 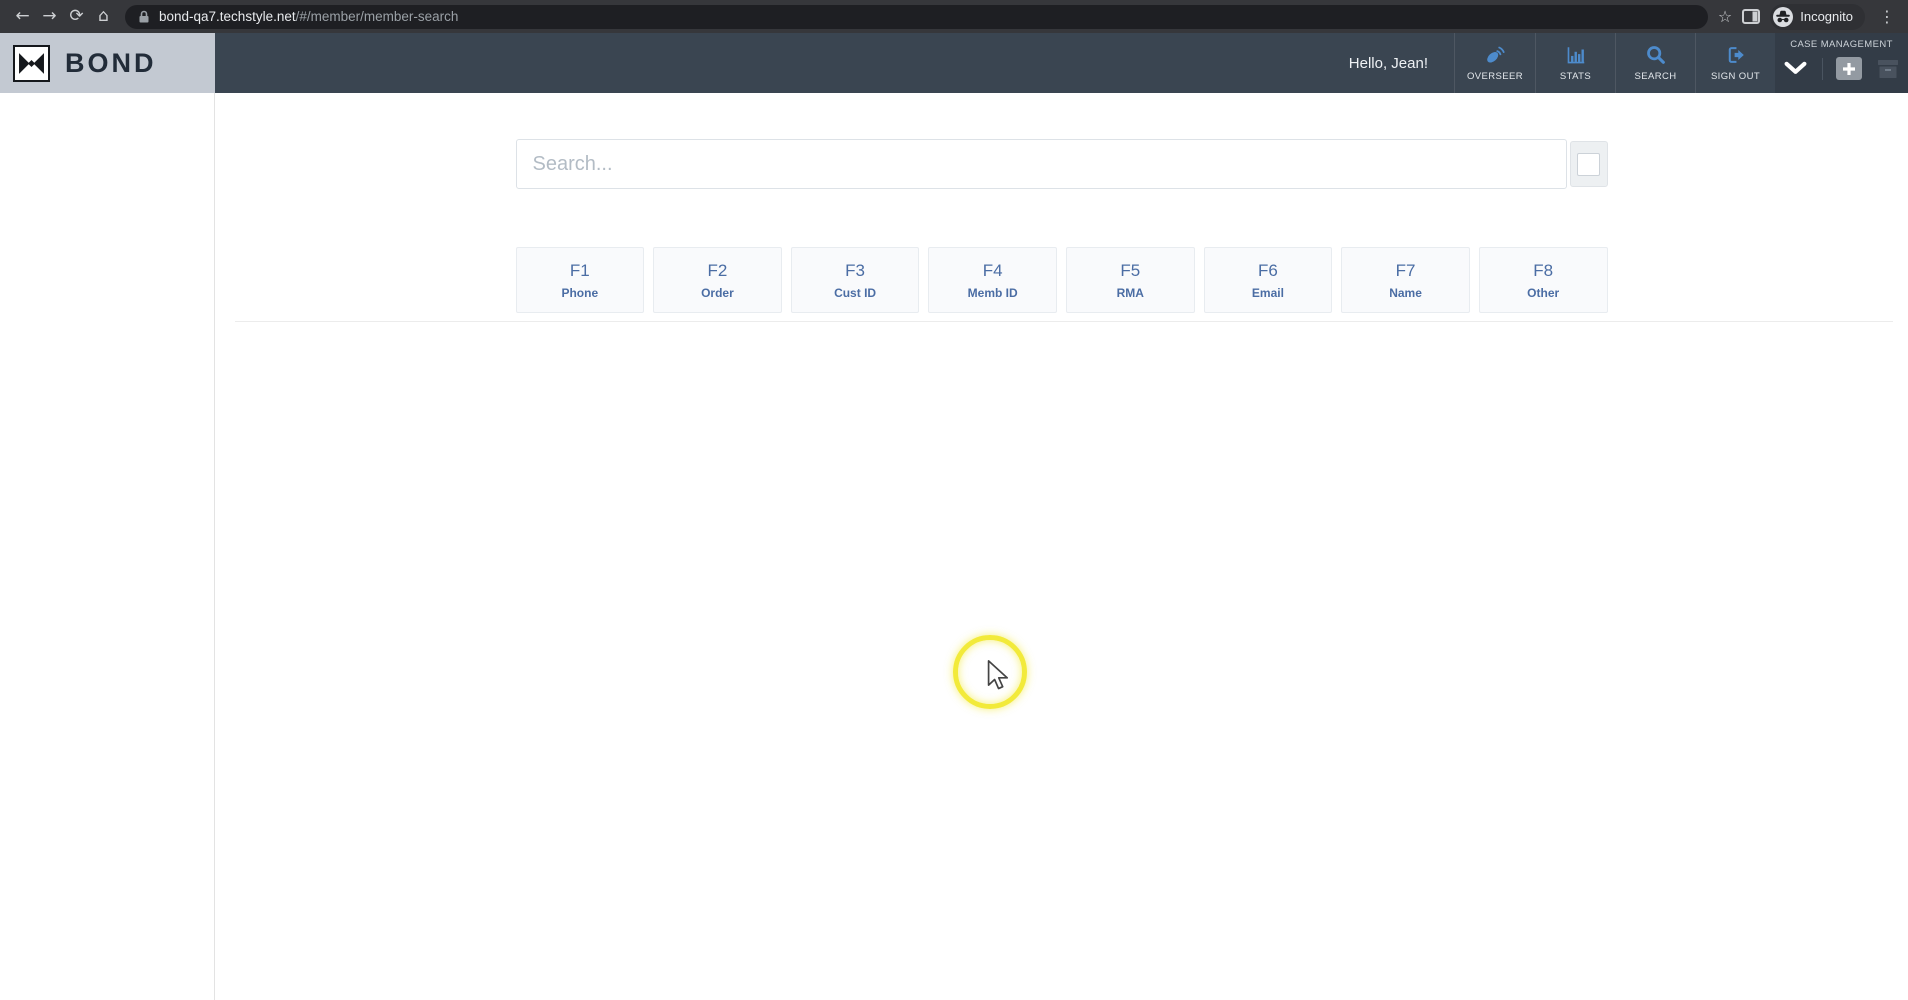 I want to click on hotkey-label: RMA, so click(x=1130, y=292).